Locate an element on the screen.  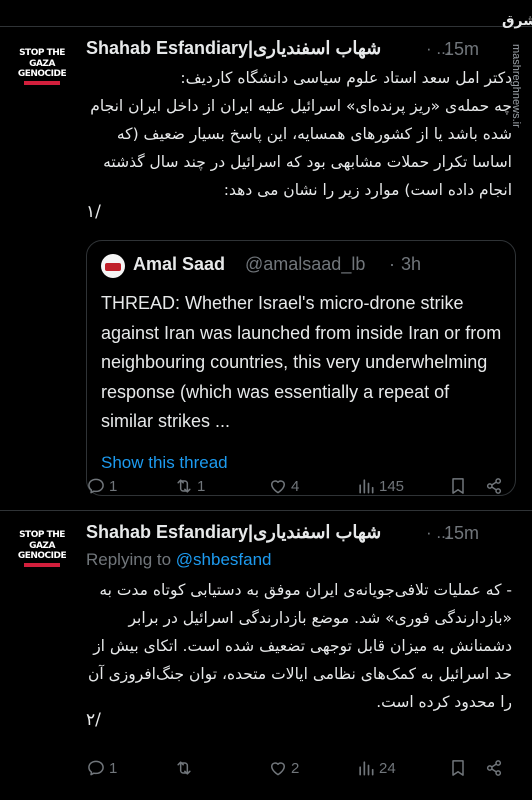
show-thread-link: Show this thread is located at coordinates (164, 463).